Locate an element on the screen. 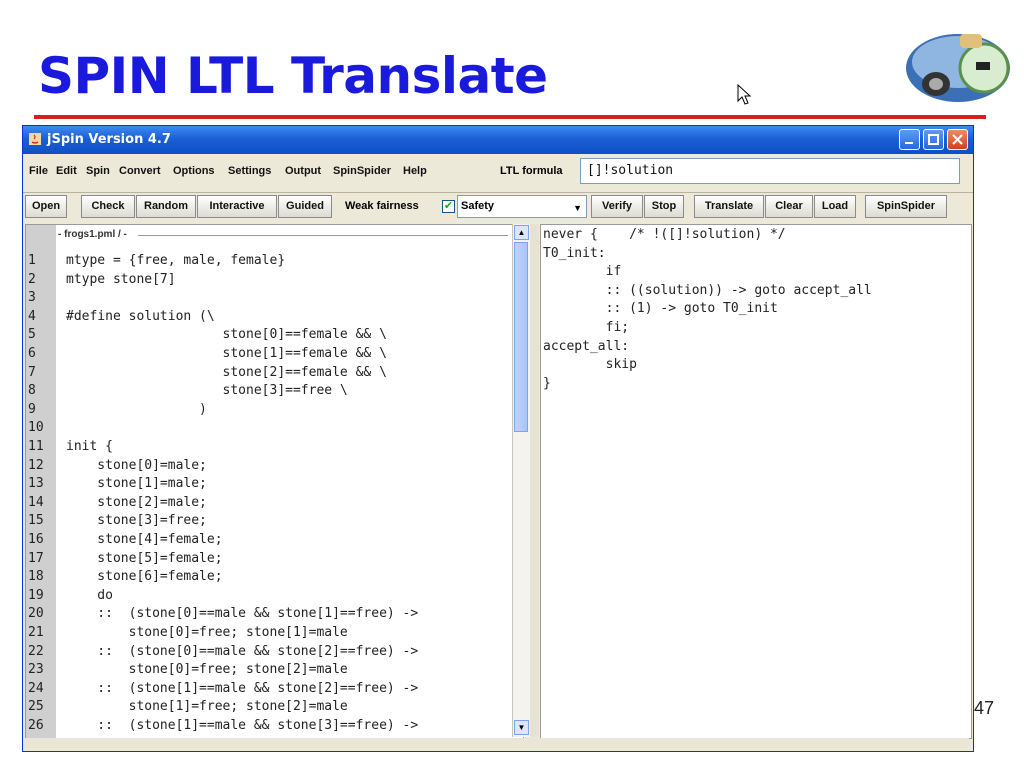 Image resolution: width=1024 pixels, height=768 pixels. weak-fairness-checkbox: ✔ is located at coordinates (448, 206).